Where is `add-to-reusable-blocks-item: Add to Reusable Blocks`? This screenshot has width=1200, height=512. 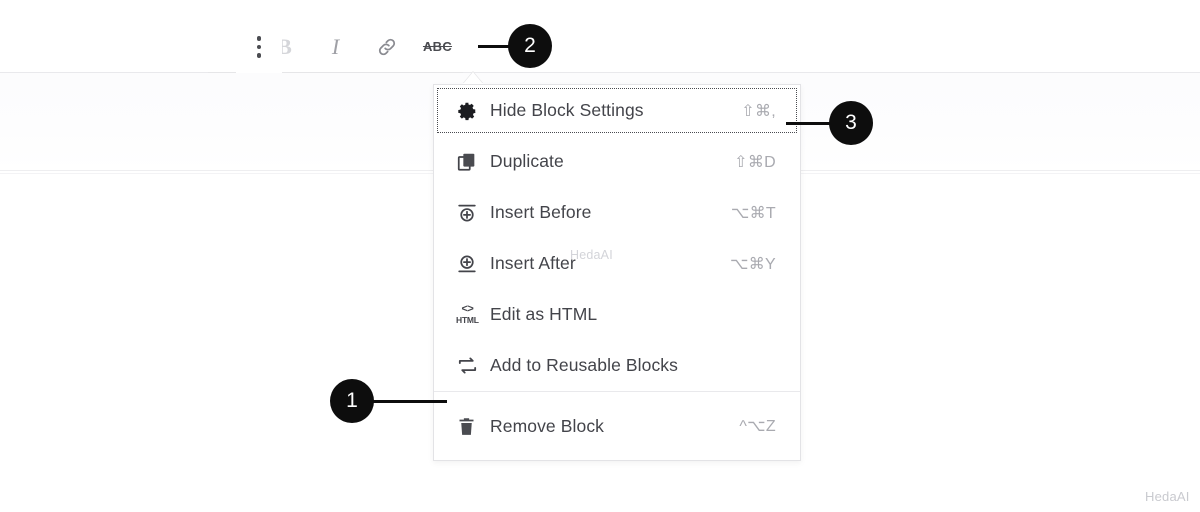
add-to-reusable-blocks-item: Add to Reusable Blocks is located at coordinates (617, 365).